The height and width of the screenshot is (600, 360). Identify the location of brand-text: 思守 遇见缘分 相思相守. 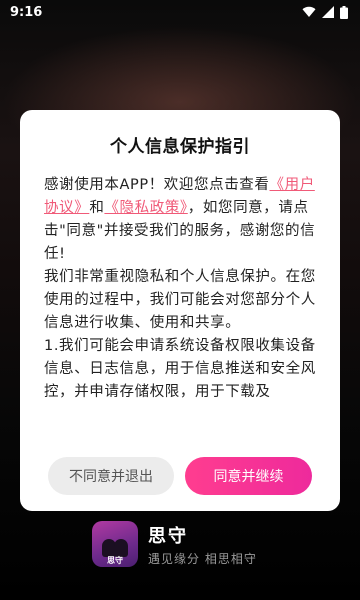
(202, 544).